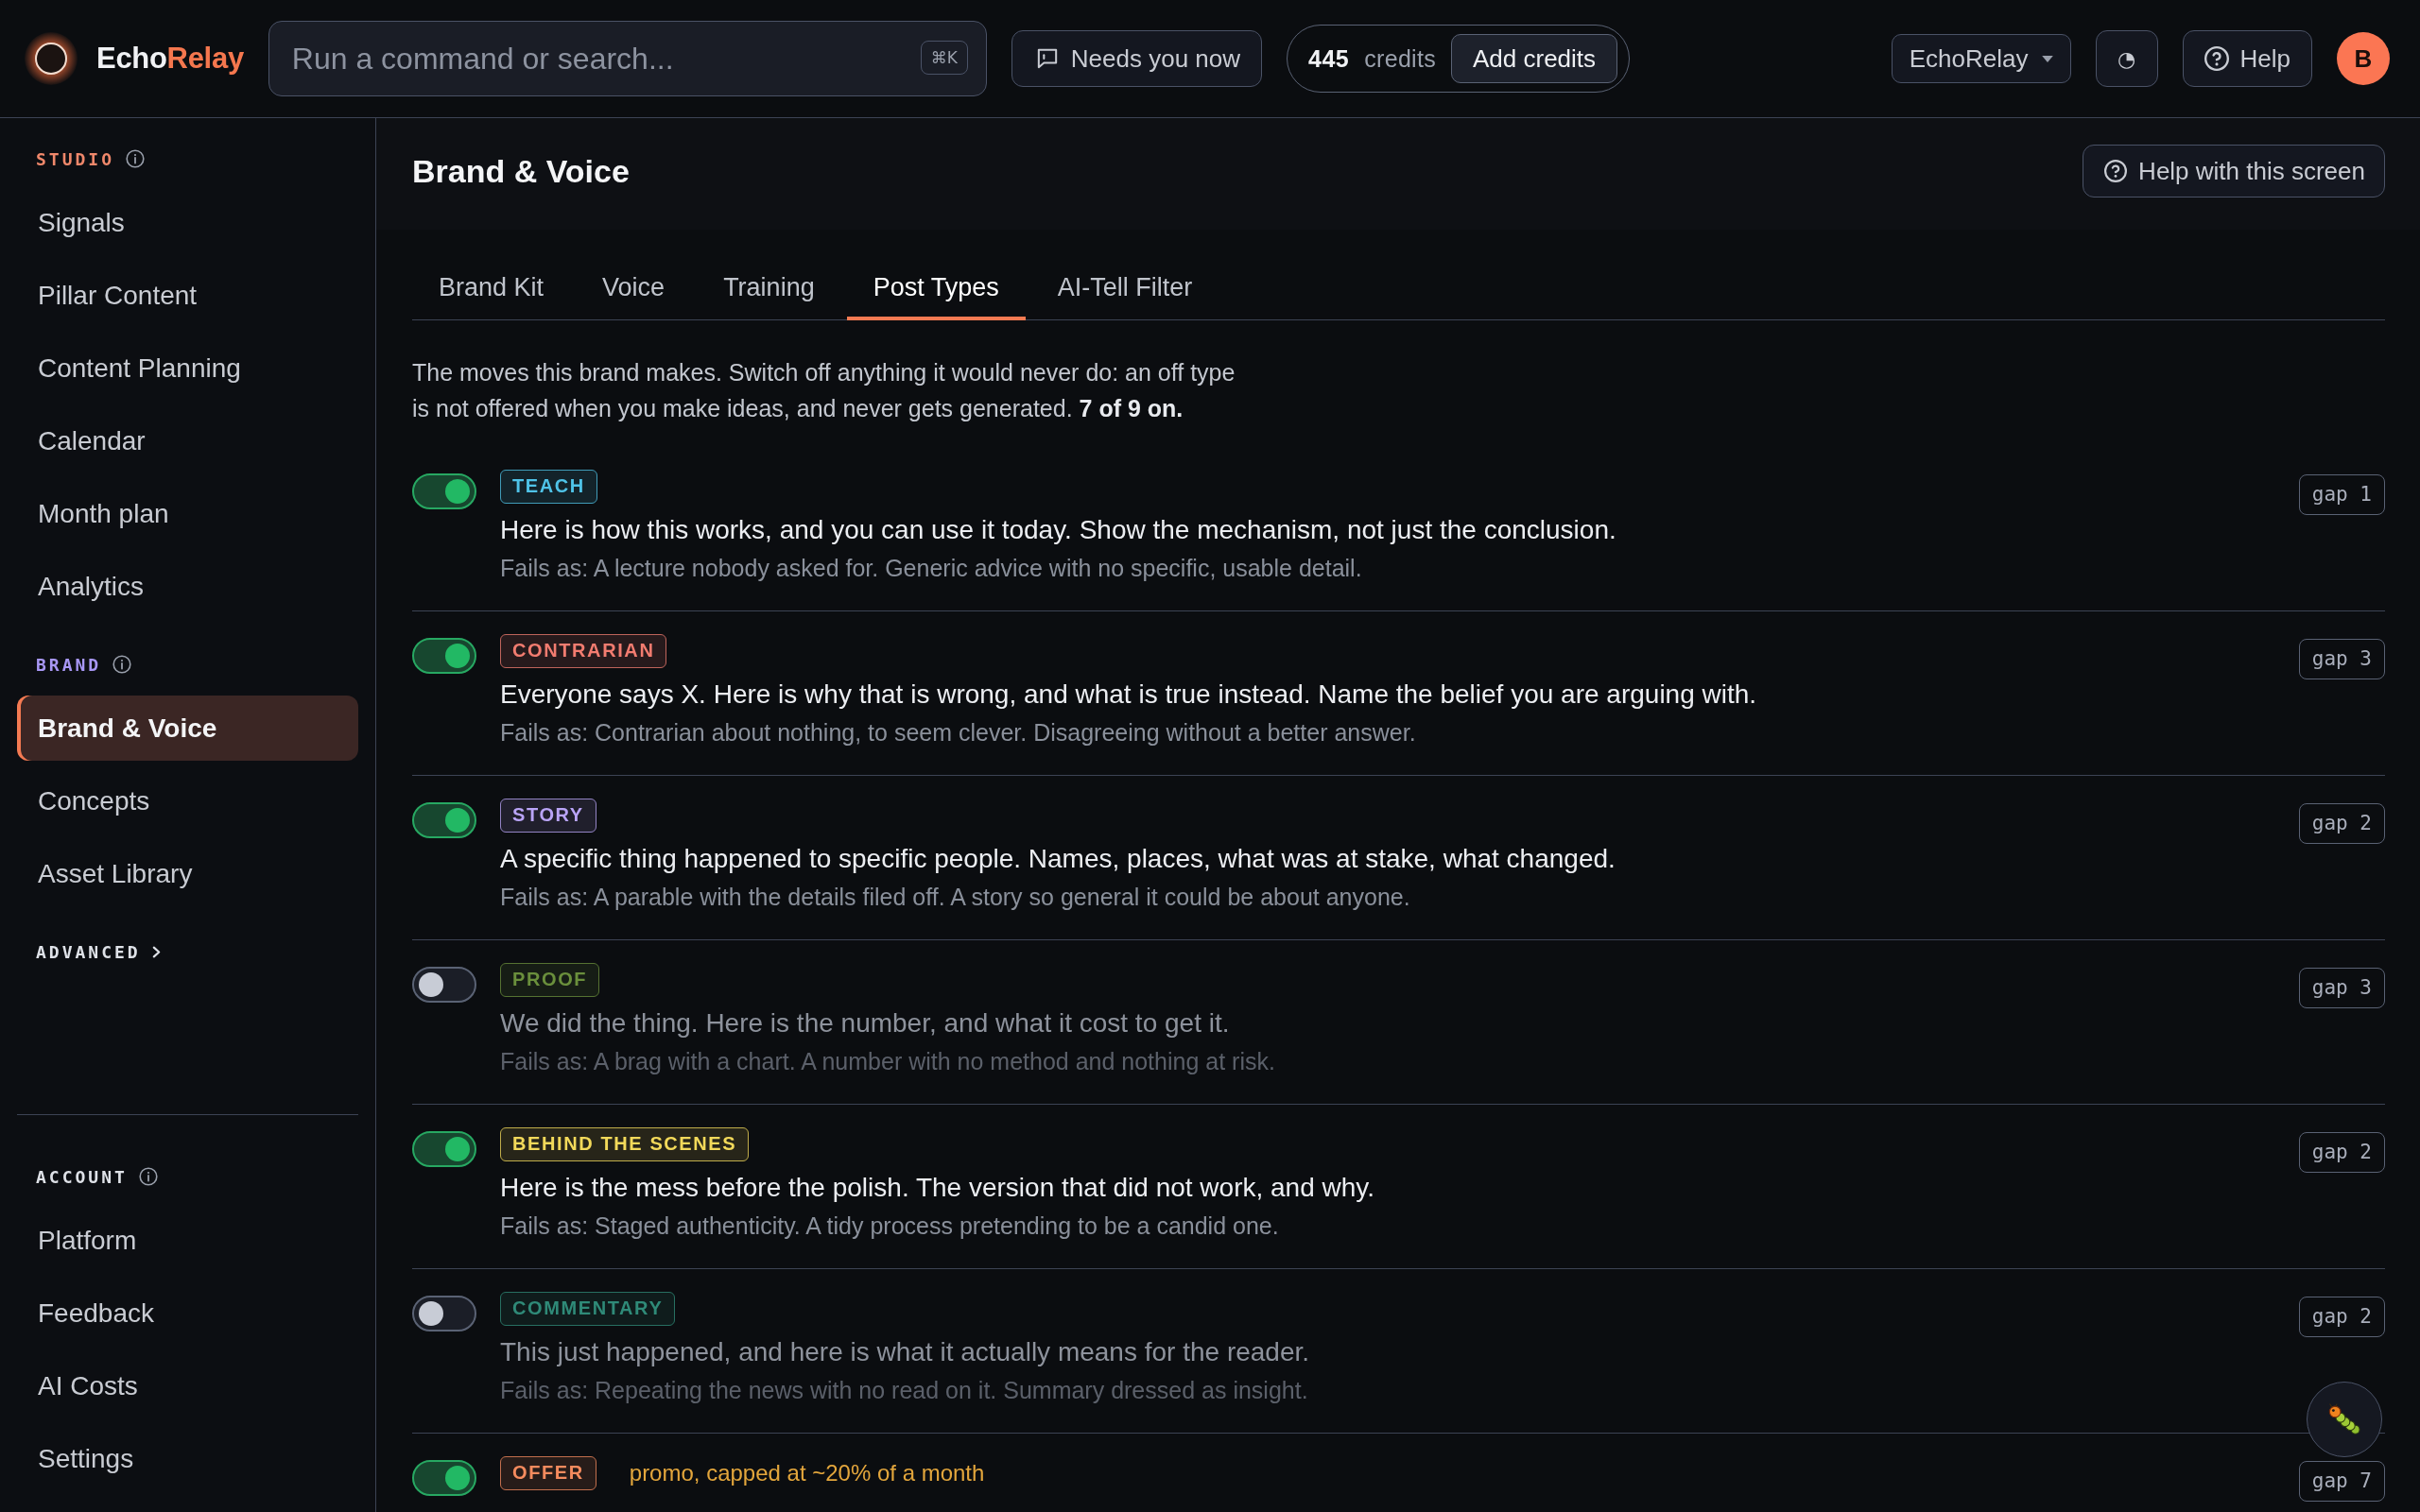 Image resolution: width=2420 pixels, height=1512 pixels. I want to click on message-icon, so click(1047, 58).